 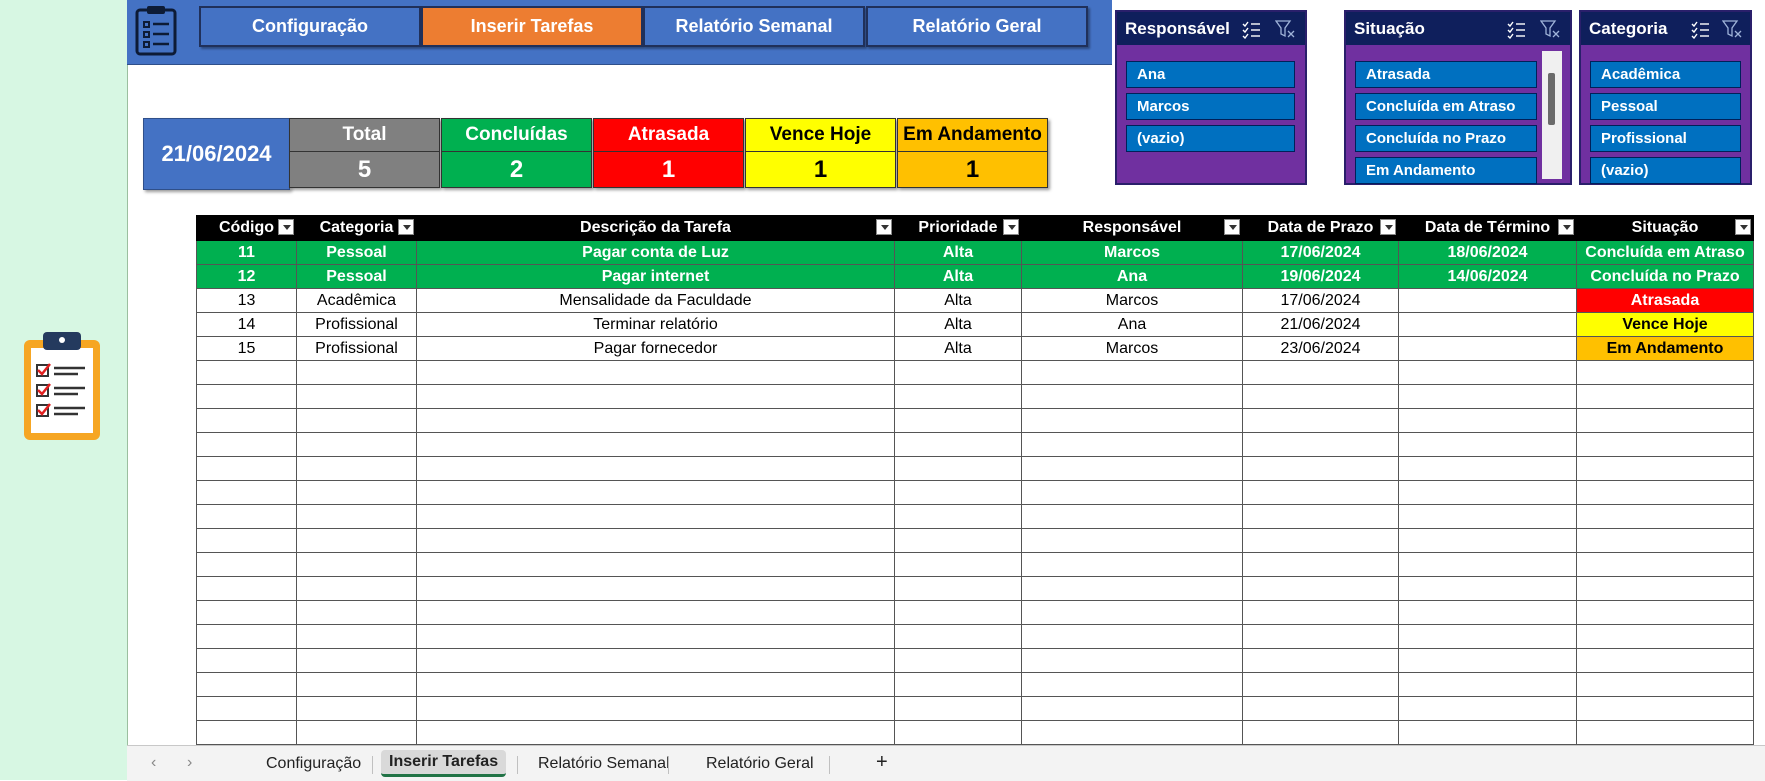 What do you see at coordinates (1665, 276) in the screenshot?
I see `cell: Concluída no Prazo` at bounding box center [1665, 276].